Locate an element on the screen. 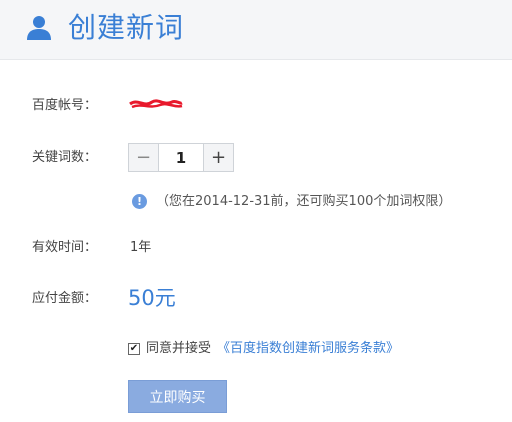 The image size is (512, 422). decrement-button: − is located at coordinates (144, 157).